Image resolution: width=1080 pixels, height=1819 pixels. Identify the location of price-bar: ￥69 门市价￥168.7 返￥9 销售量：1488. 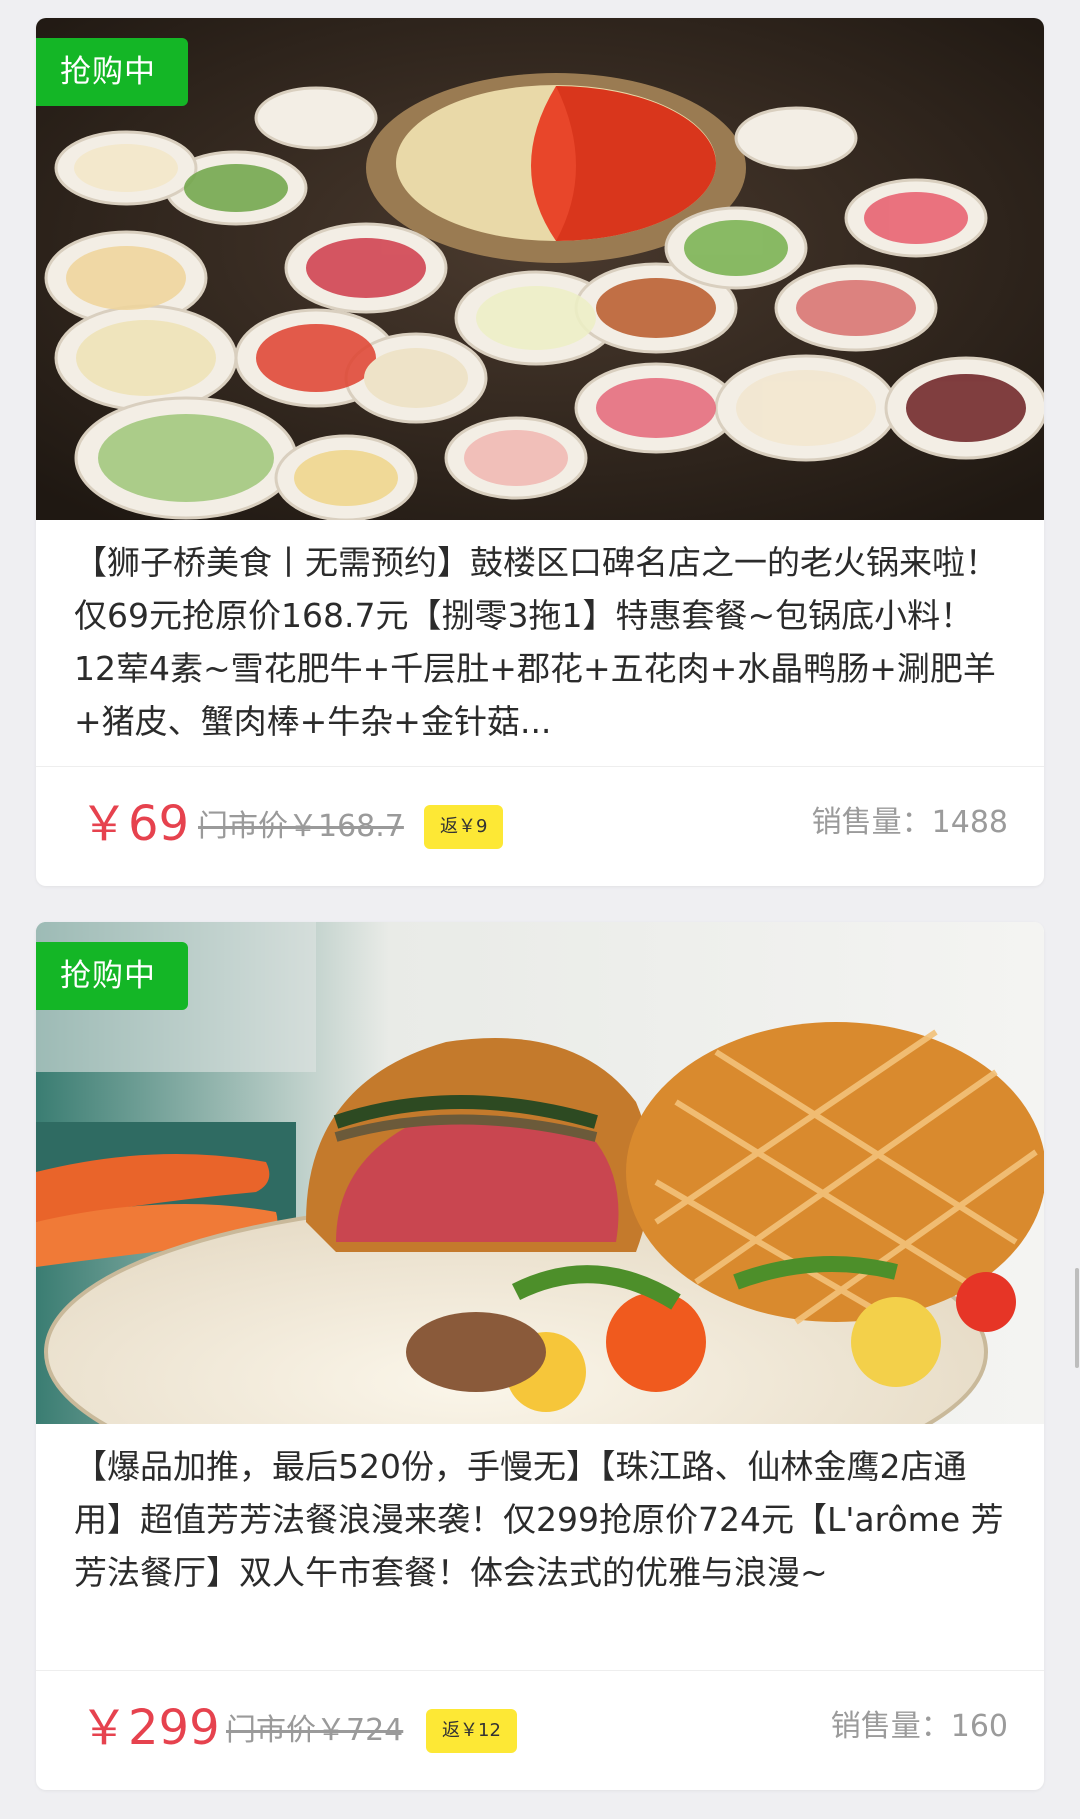
(540, 826).